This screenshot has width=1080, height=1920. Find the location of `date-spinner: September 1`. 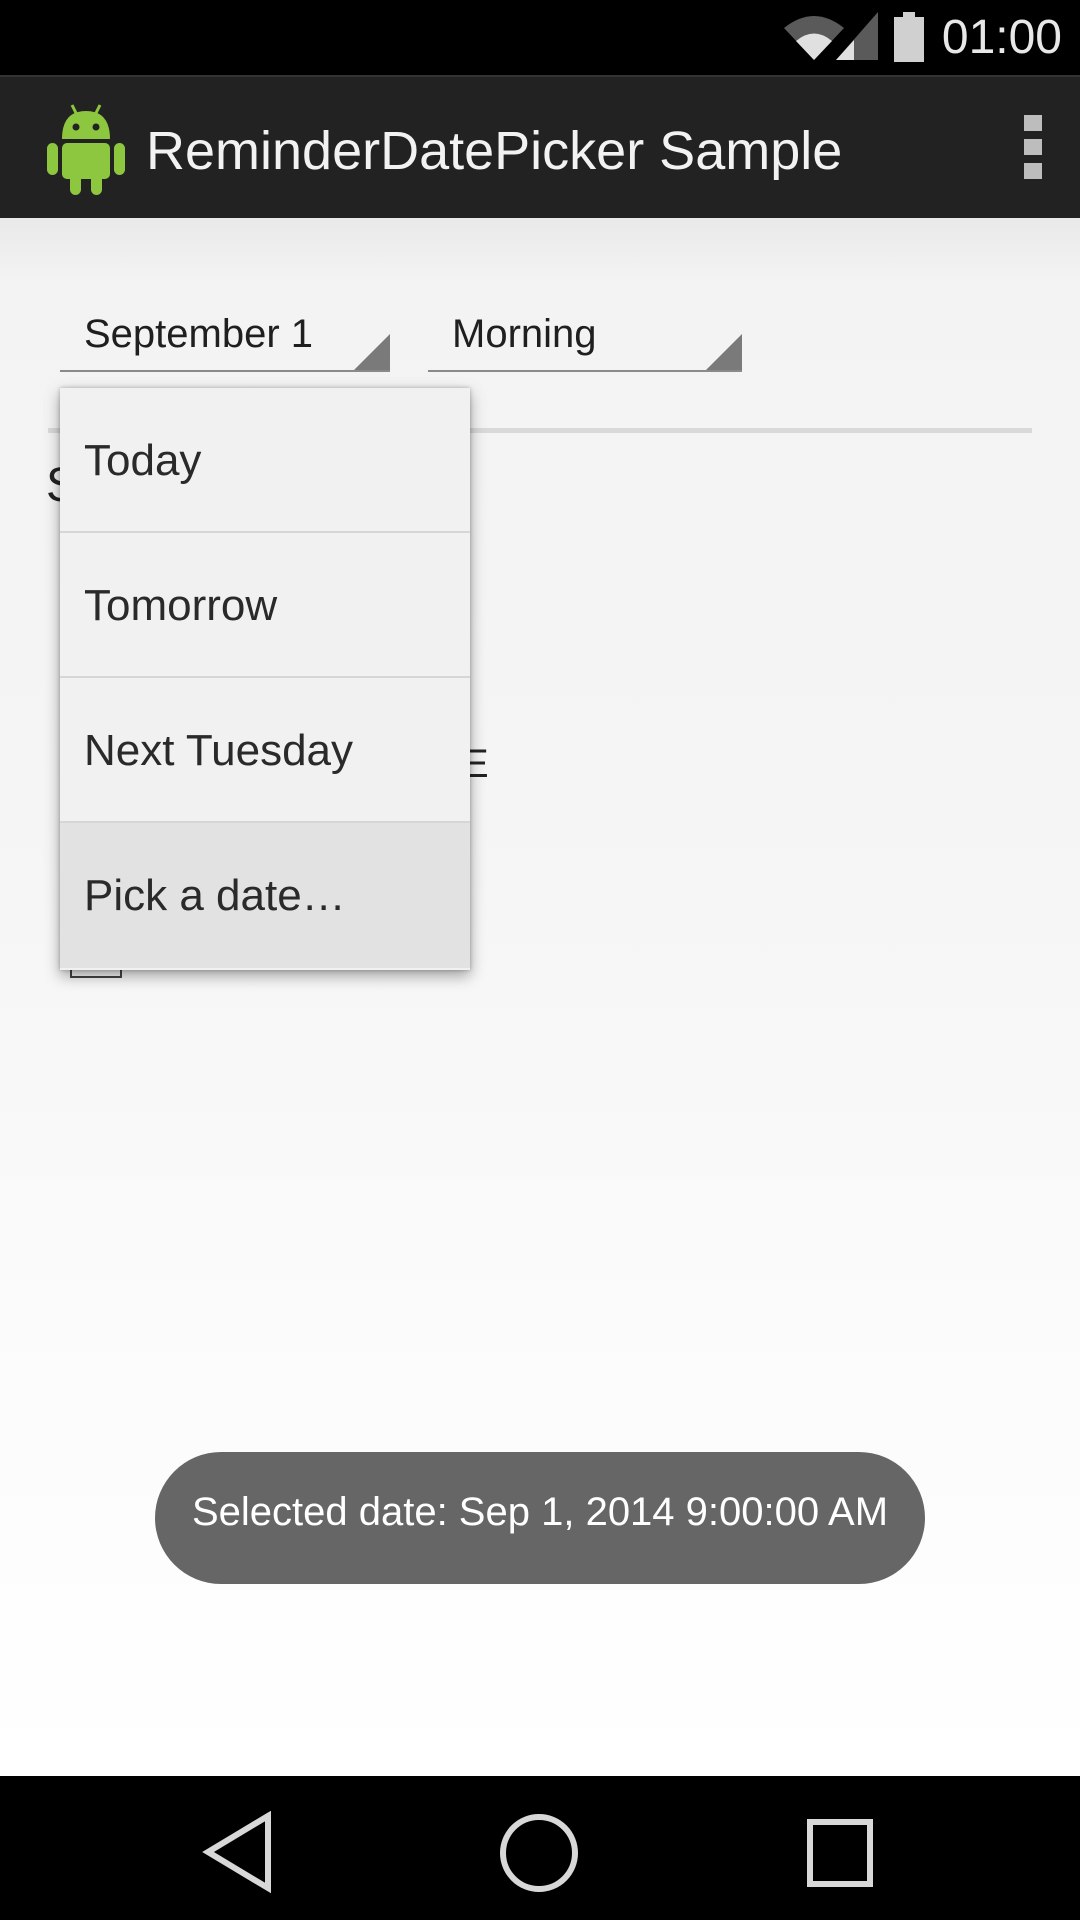

date-spinner: September 1 is located at coordinates (225, 341).